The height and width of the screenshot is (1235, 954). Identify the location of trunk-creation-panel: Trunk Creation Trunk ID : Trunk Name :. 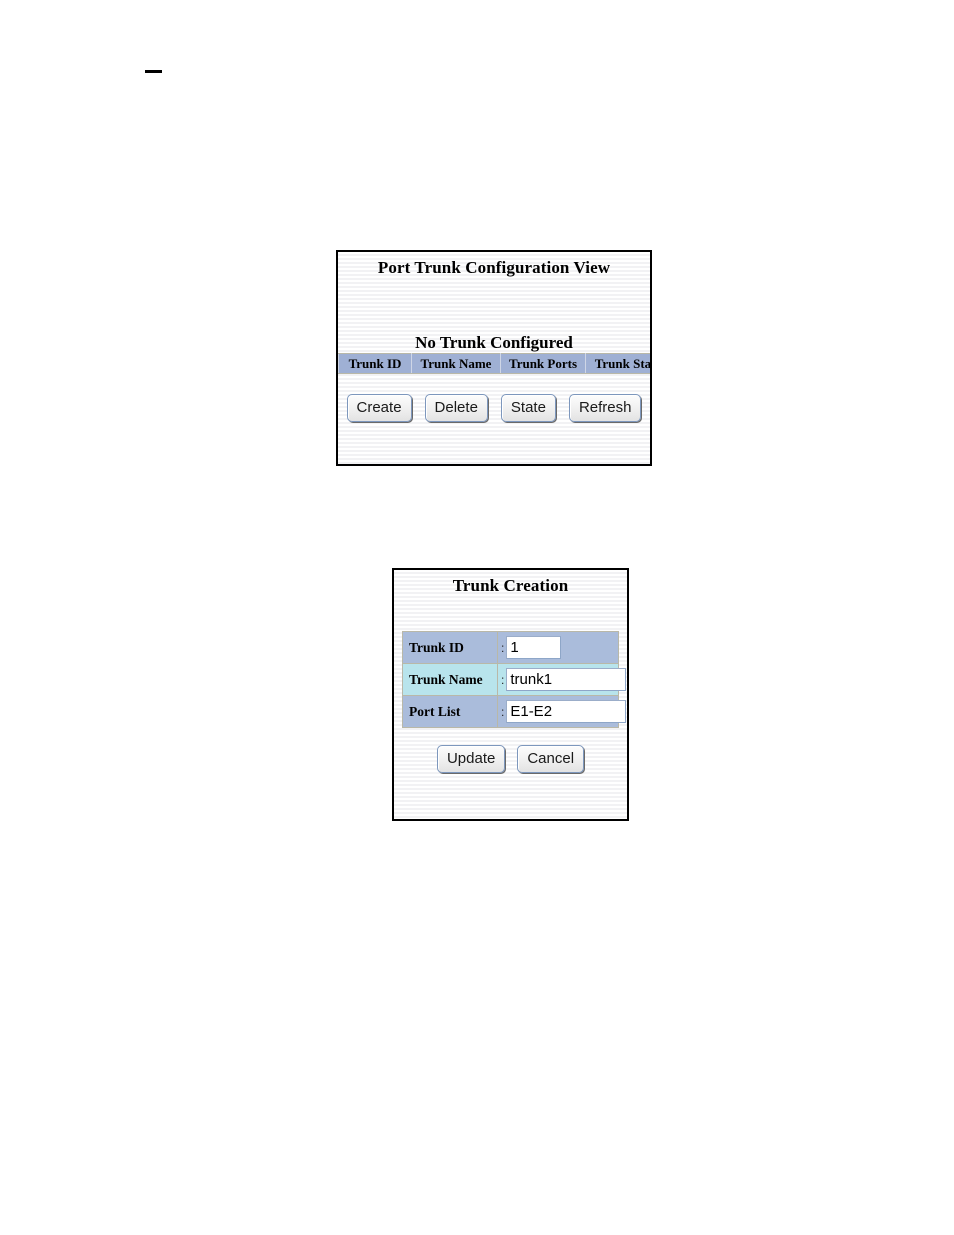
(510, 694).